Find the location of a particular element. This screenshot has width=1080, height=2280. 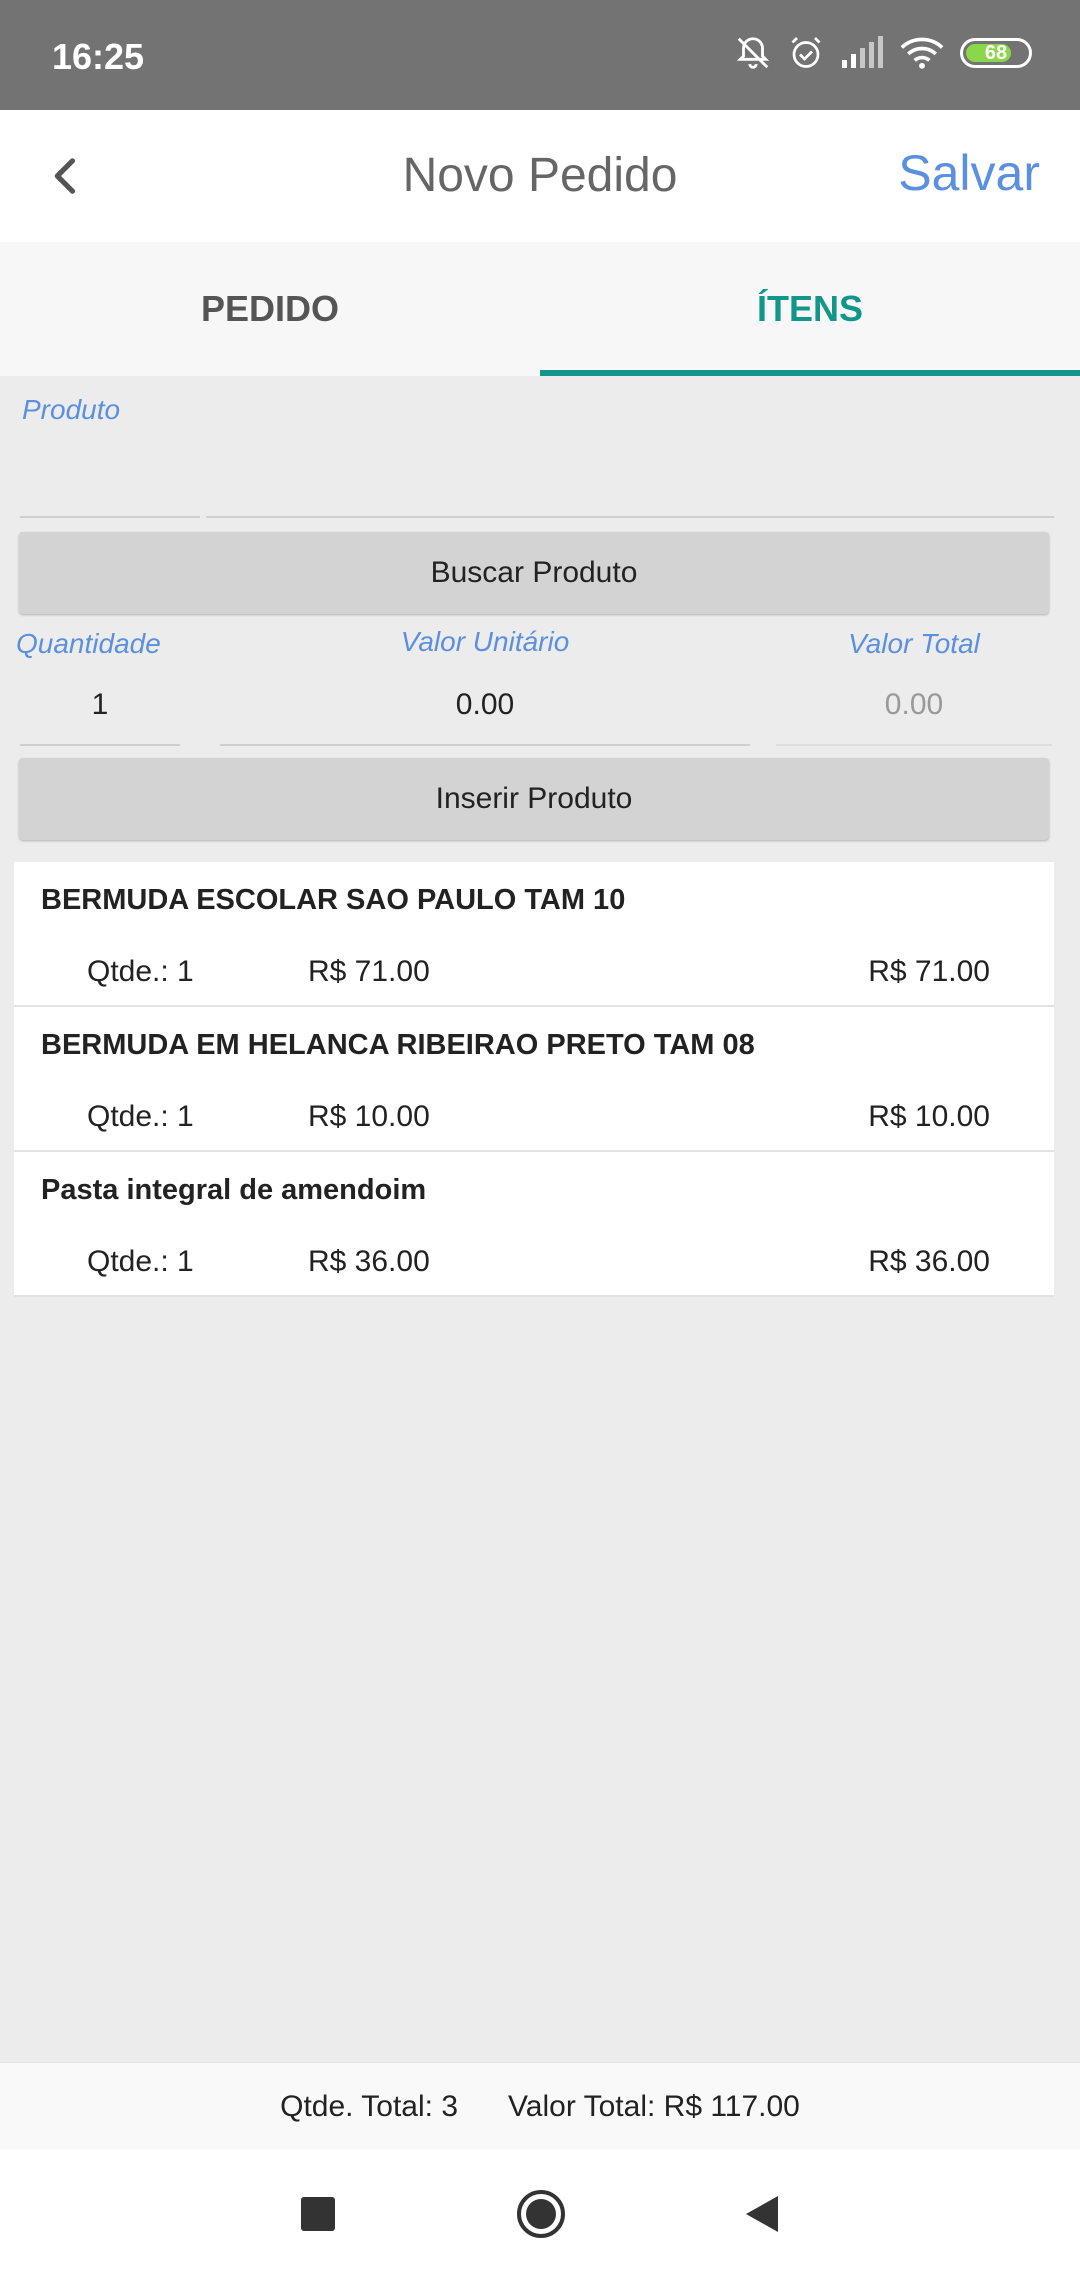

system-nav-bar is located at coordinates (540, 2215).